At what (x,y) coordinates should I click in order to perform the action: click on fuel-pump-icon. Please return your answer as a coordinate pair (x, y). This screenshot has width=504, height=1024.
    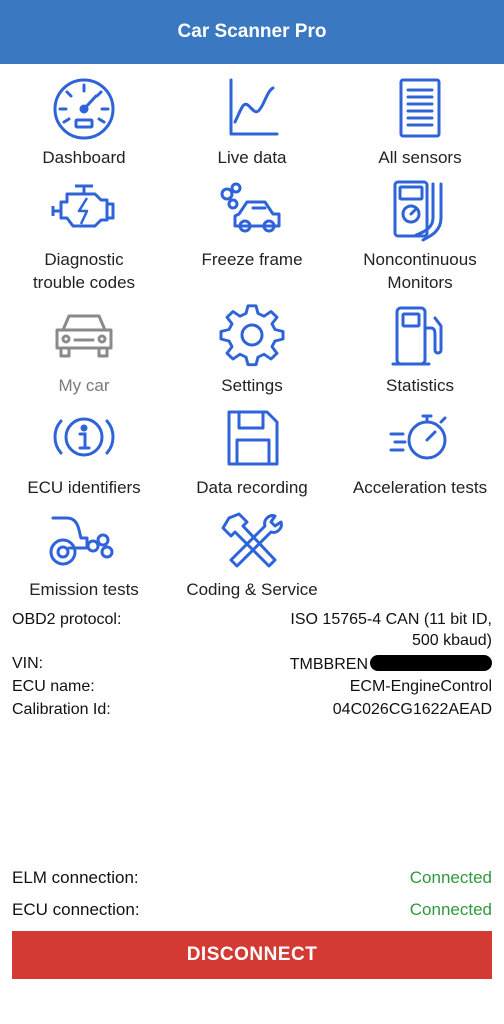
    Looking at the image, I should click on (417, 336).